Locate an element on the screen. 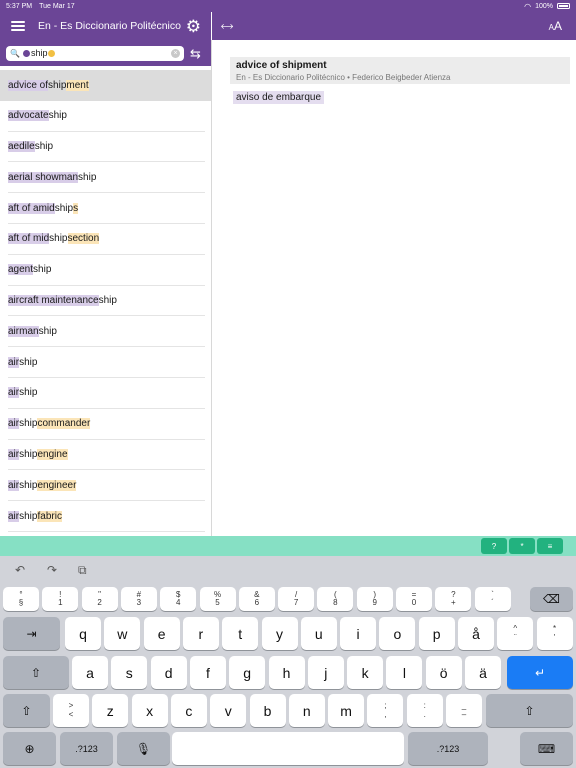 The width and height of the screenshot is (576, 768). app-title: En - Es Diccionario Politécnico is located at coordinates (109, 26).